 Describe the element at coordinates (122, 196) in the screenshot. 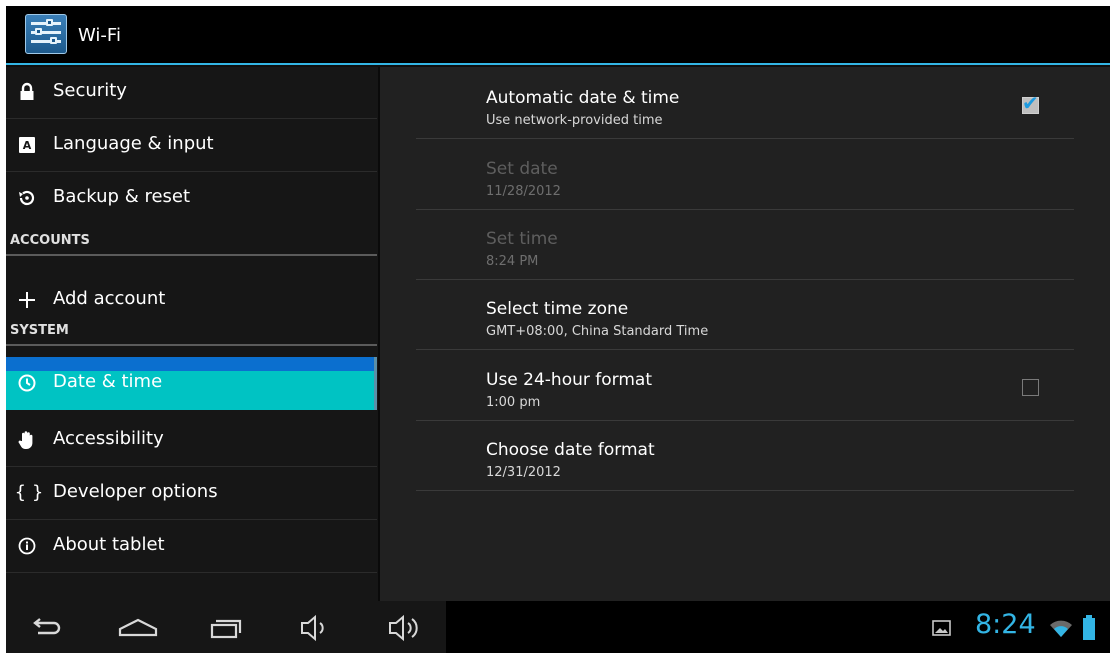

I see `sidebar-item-label: Backup & reset` at that location.